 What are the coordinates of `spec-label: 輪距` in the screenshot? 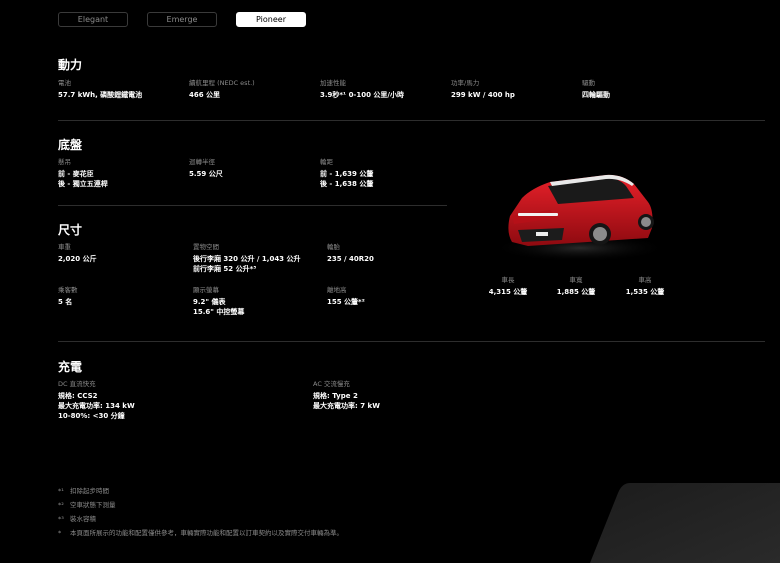 It's located at (326, 162).